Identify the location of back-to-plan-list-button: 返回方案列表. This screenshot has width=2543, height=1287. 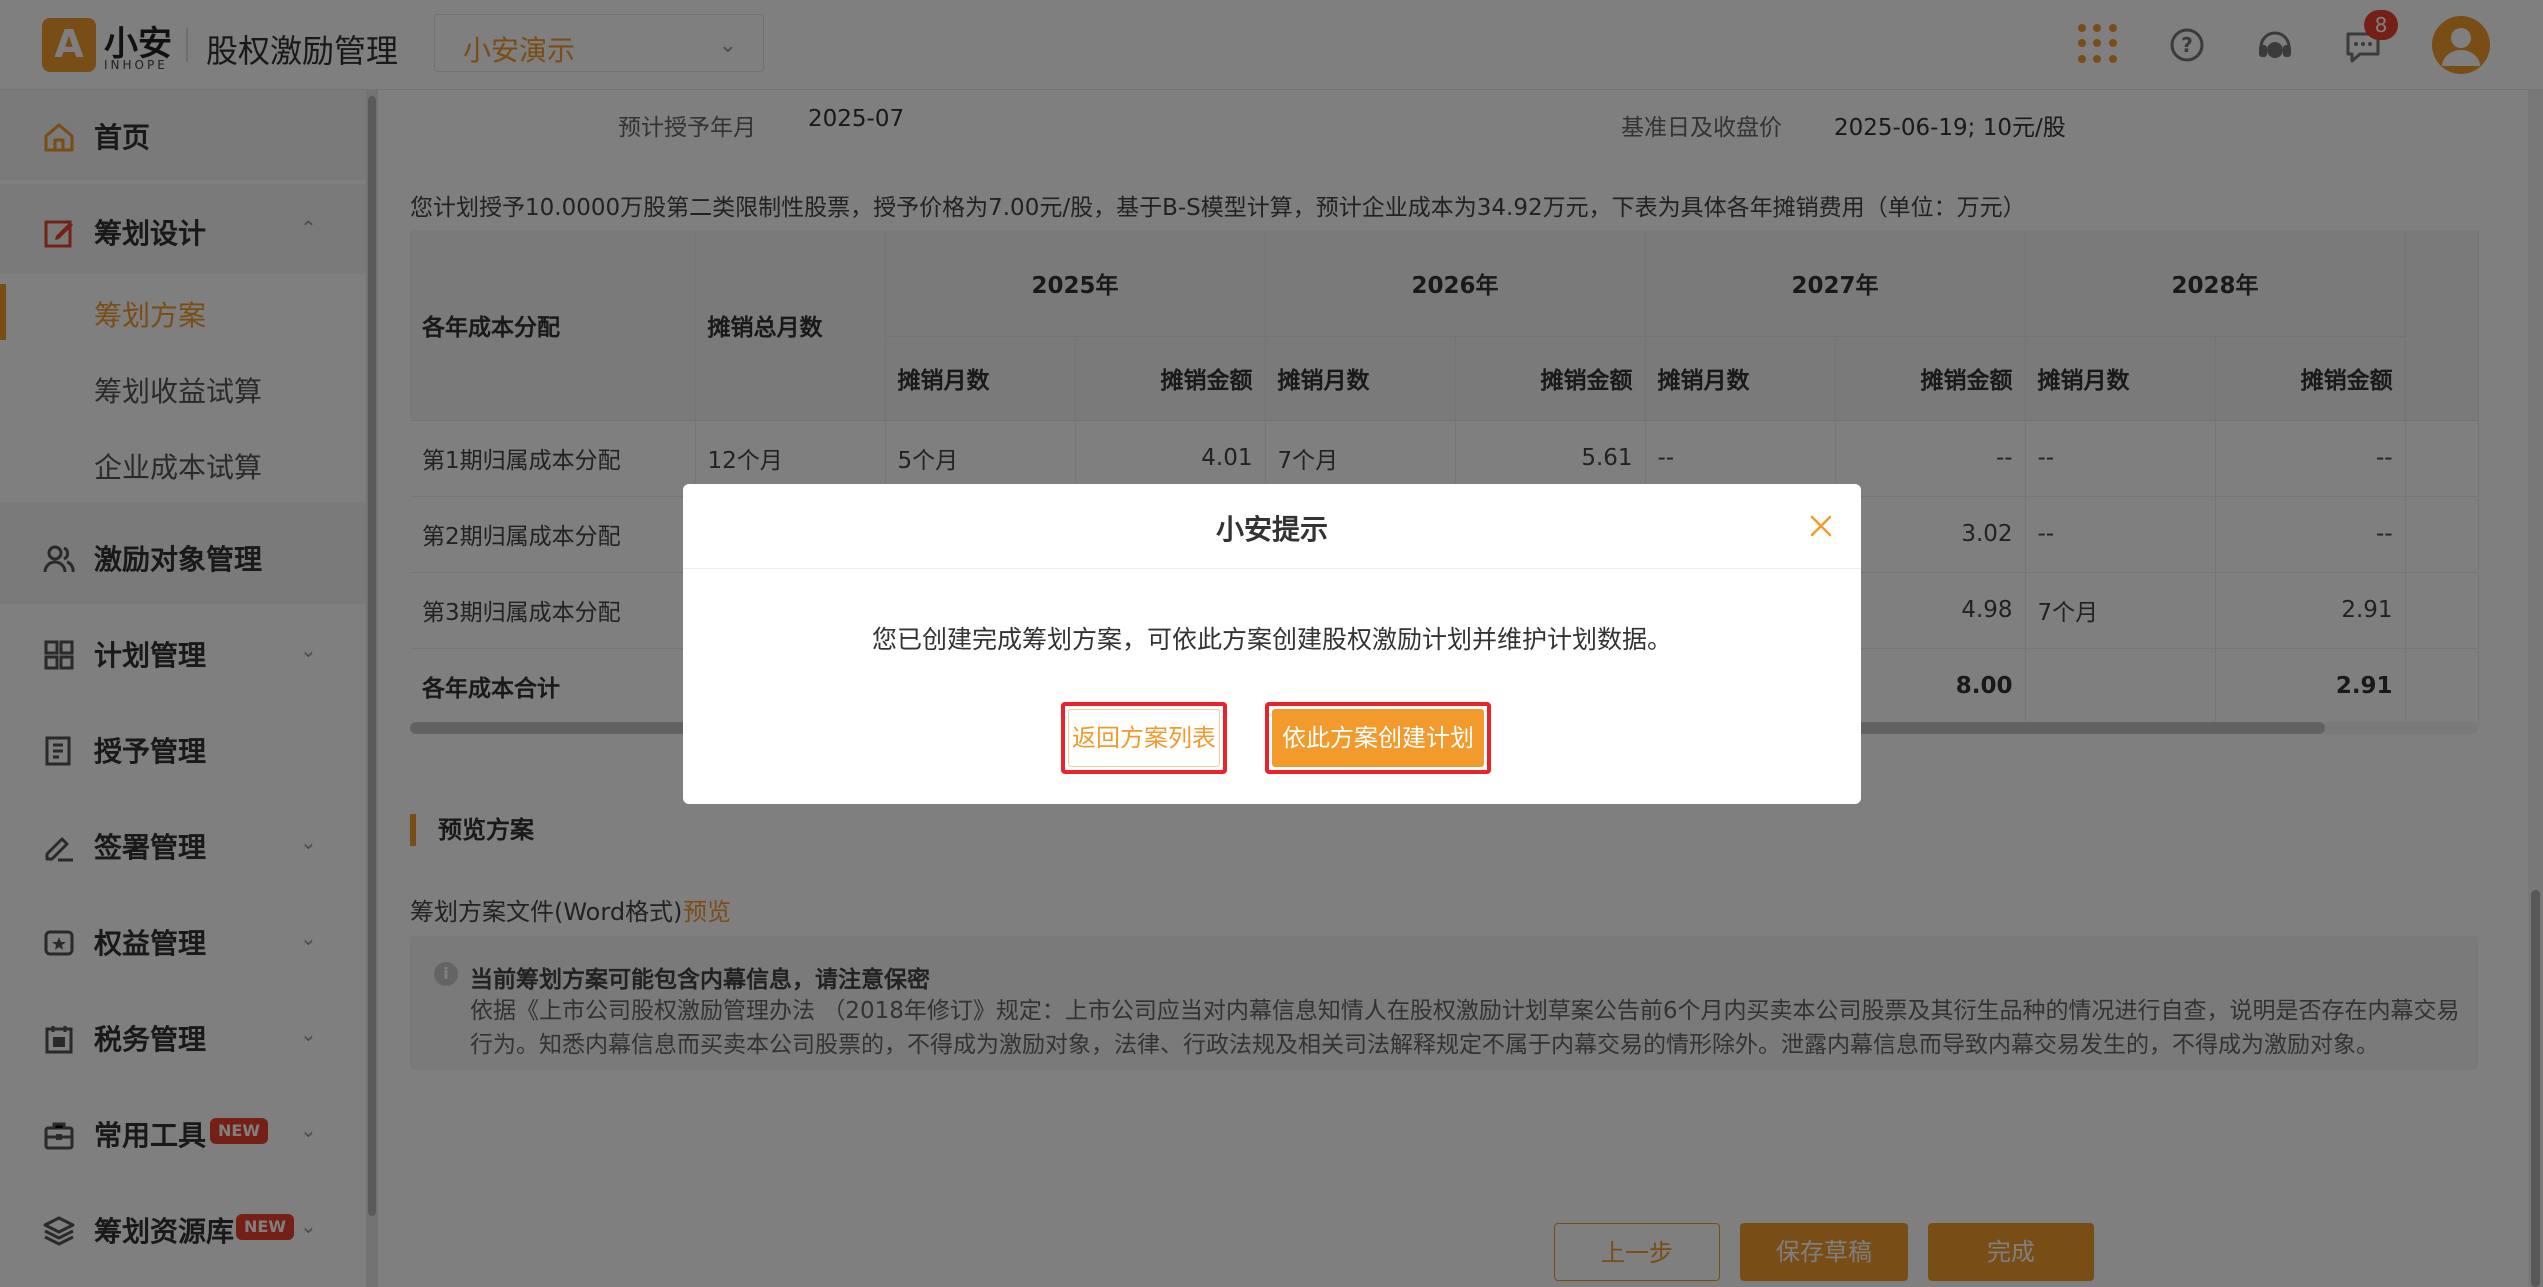
(1144, 738).